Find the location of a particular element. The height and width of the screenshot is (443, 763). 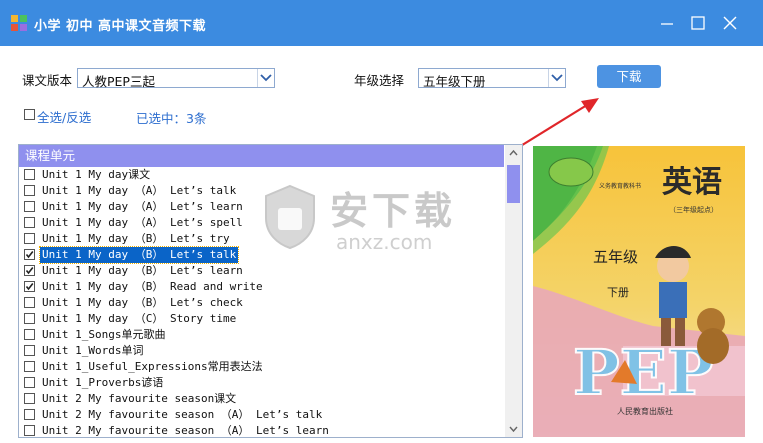

list-item-label: Unit 2 My favourite season课文 is located at coordinates (139, 398).